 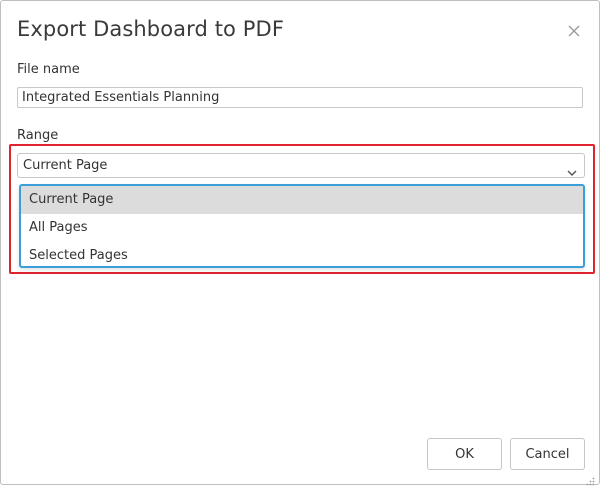 What do you see at coordinates (38, 135) in the screenshot?
I see `range-label: Range` at bounding box center [38, 135].